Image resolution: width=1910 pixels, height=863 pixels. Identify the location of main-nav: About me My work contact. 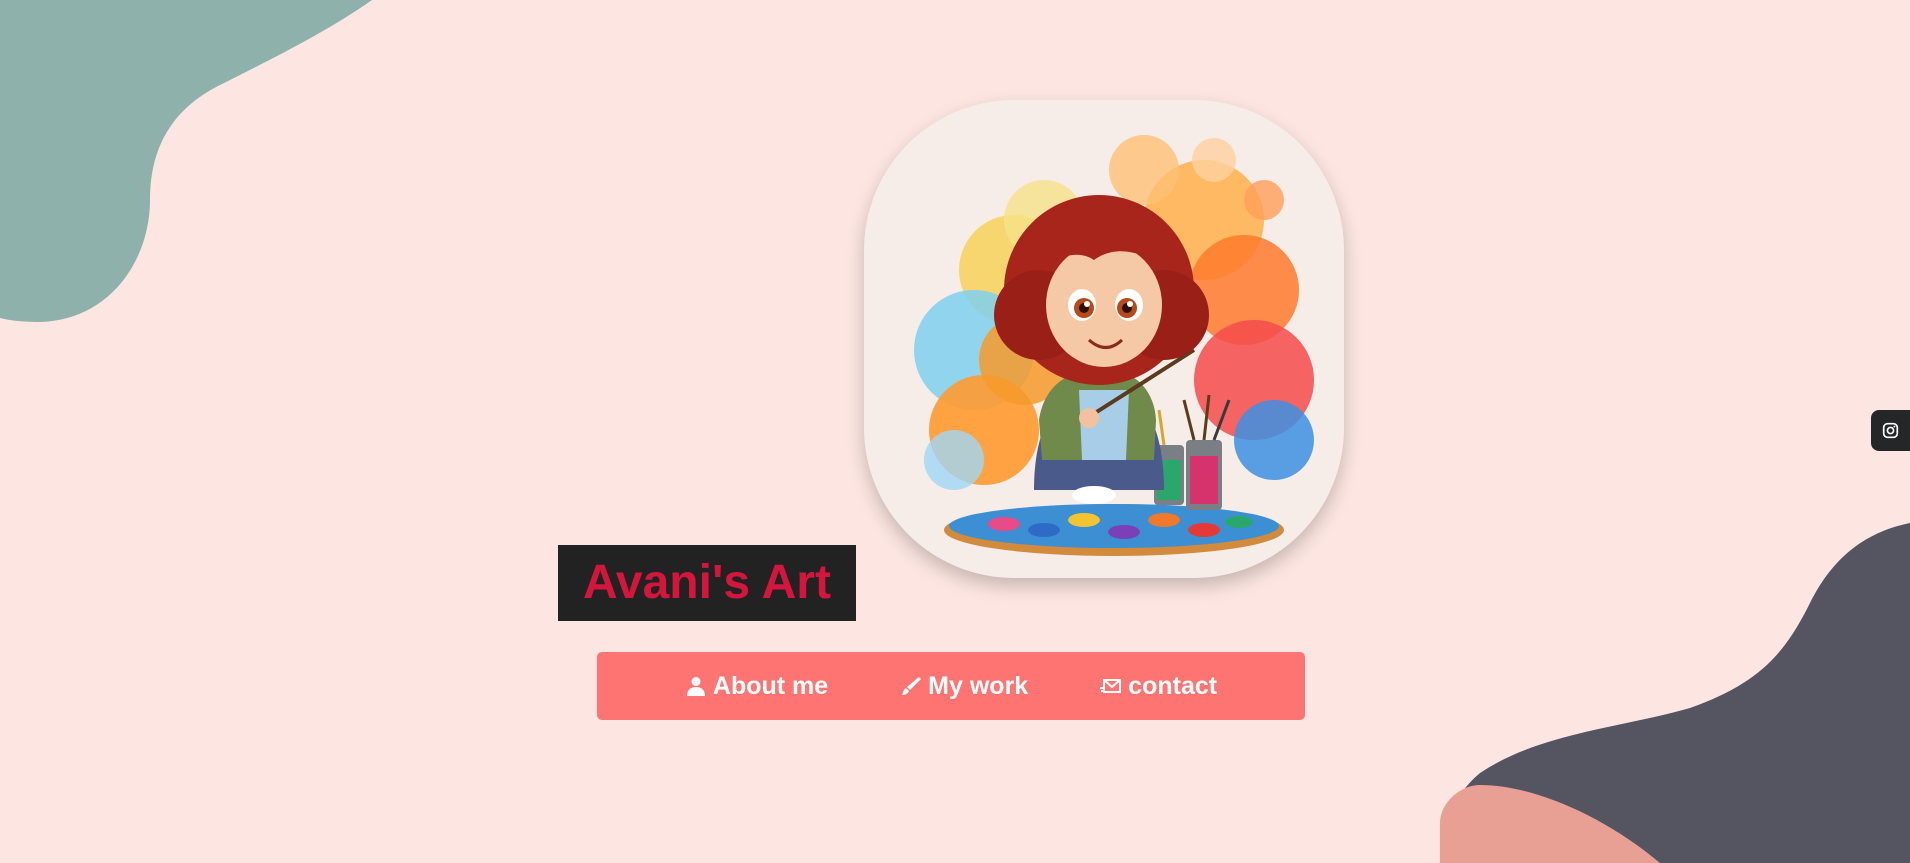
(951, 686).